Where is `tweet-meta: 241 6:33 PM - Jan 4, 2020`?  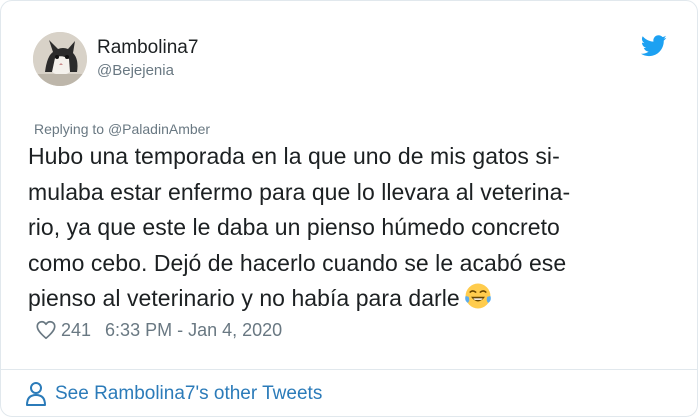
tweet-meta: 241 6:33 PM - Jan 4, 2020 is located at coordinates (158, 330).